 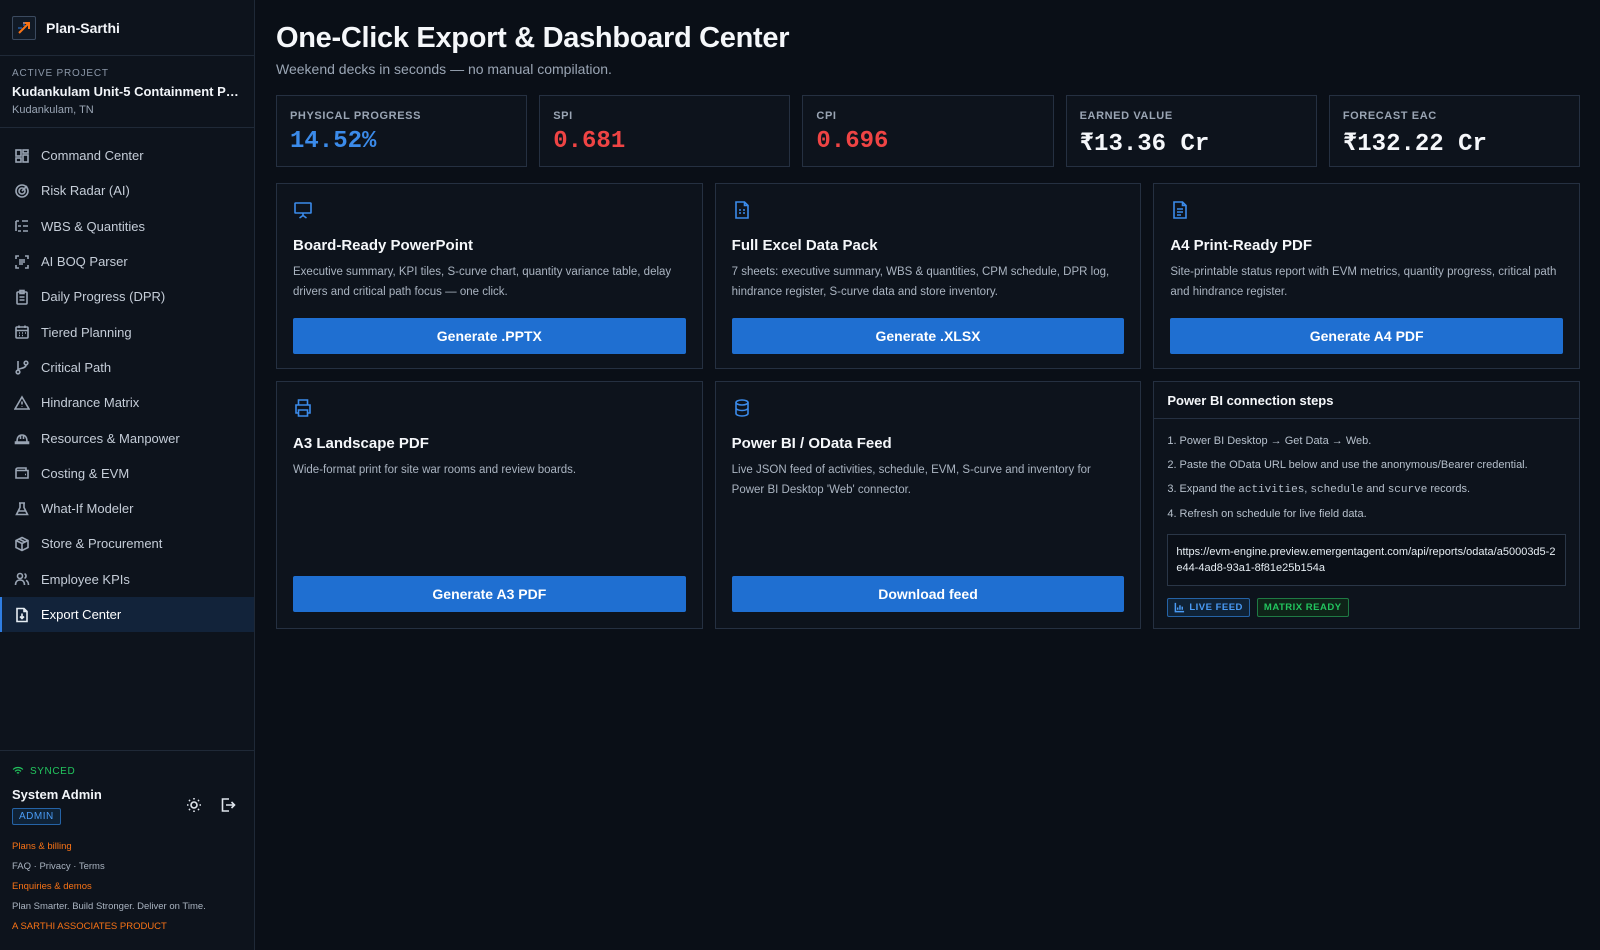 I want to click on kpi-spi: SPI 0.681, so click(x=665, y=131).